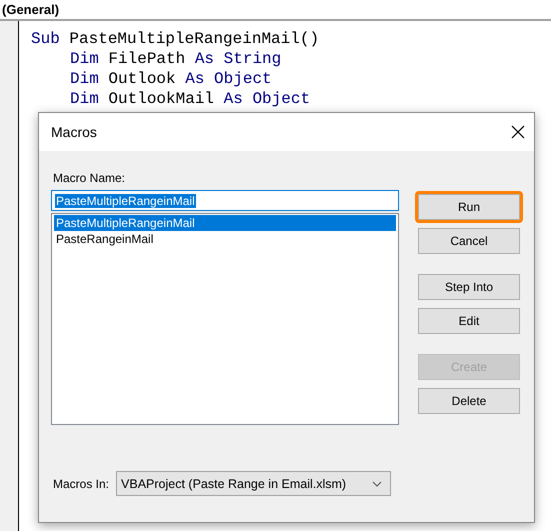  I want to click on macro-name-label: Macro Name:, so click(89, 178).